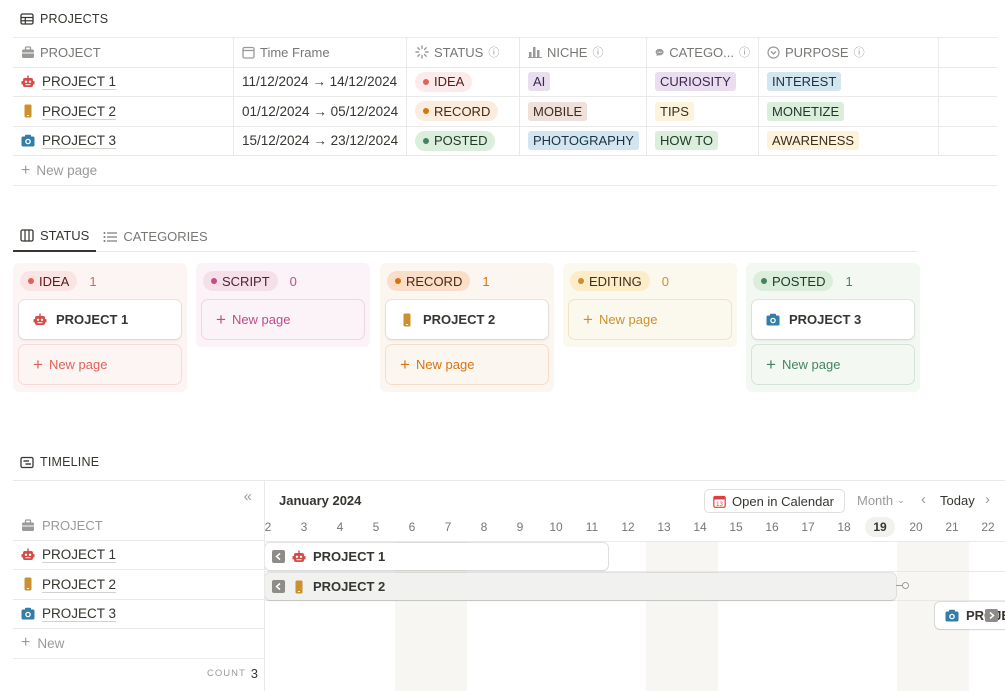 The image size is (1005, 691). Describe the element at coordinates (849, 52) in the screenshot. I see `column-header-purpose: PURPOSE ⓘ` at that location.